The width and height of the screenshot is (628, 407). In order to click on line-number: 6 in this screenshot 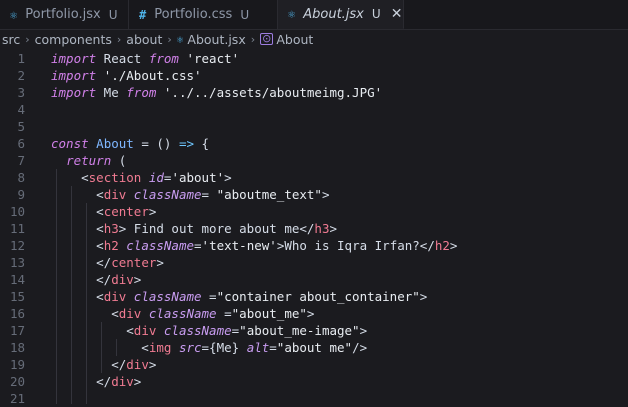, I will do `click(21, 143)`.